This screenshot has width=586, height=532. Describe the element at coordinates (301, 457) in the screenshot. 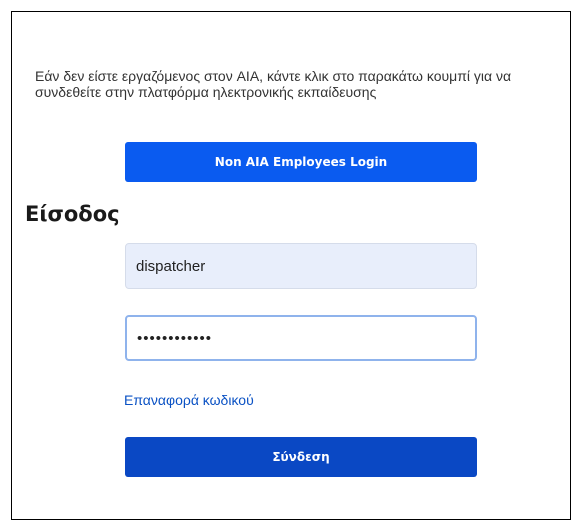

I see `login-button: Σύνδεση` at that location.